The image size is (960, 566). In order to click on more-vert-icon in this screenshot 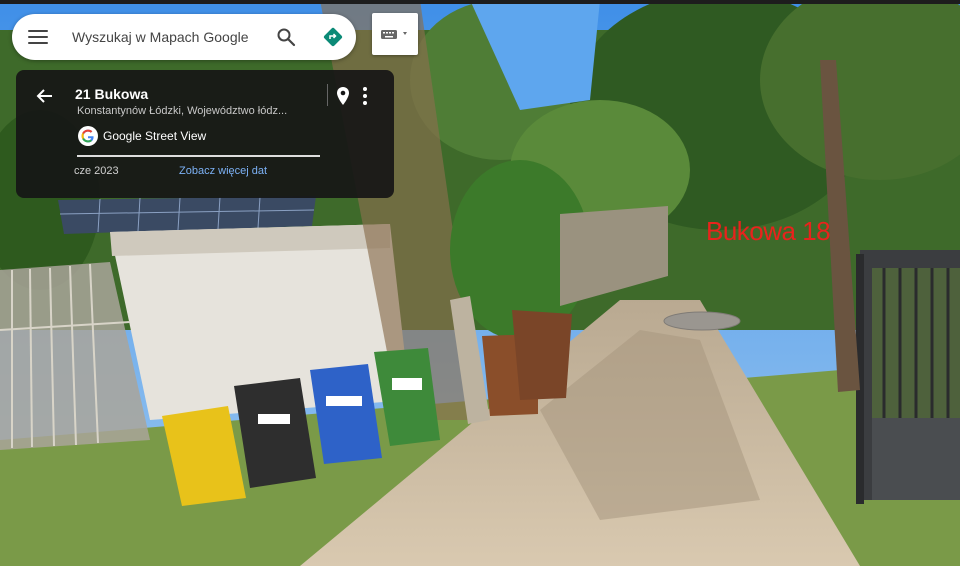, I will do `click(365, 96)`.